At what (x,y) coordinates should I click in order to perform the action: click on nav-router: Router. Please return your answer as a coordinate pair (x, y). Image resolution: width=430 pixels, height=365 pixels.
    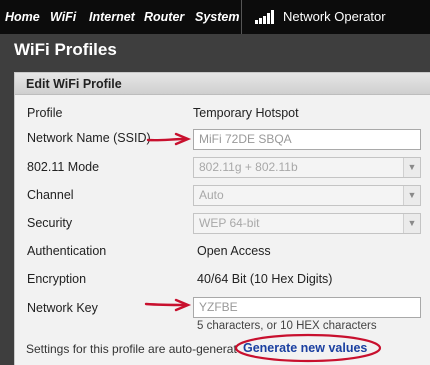
    Looking at the image, I should click on (164, 17).